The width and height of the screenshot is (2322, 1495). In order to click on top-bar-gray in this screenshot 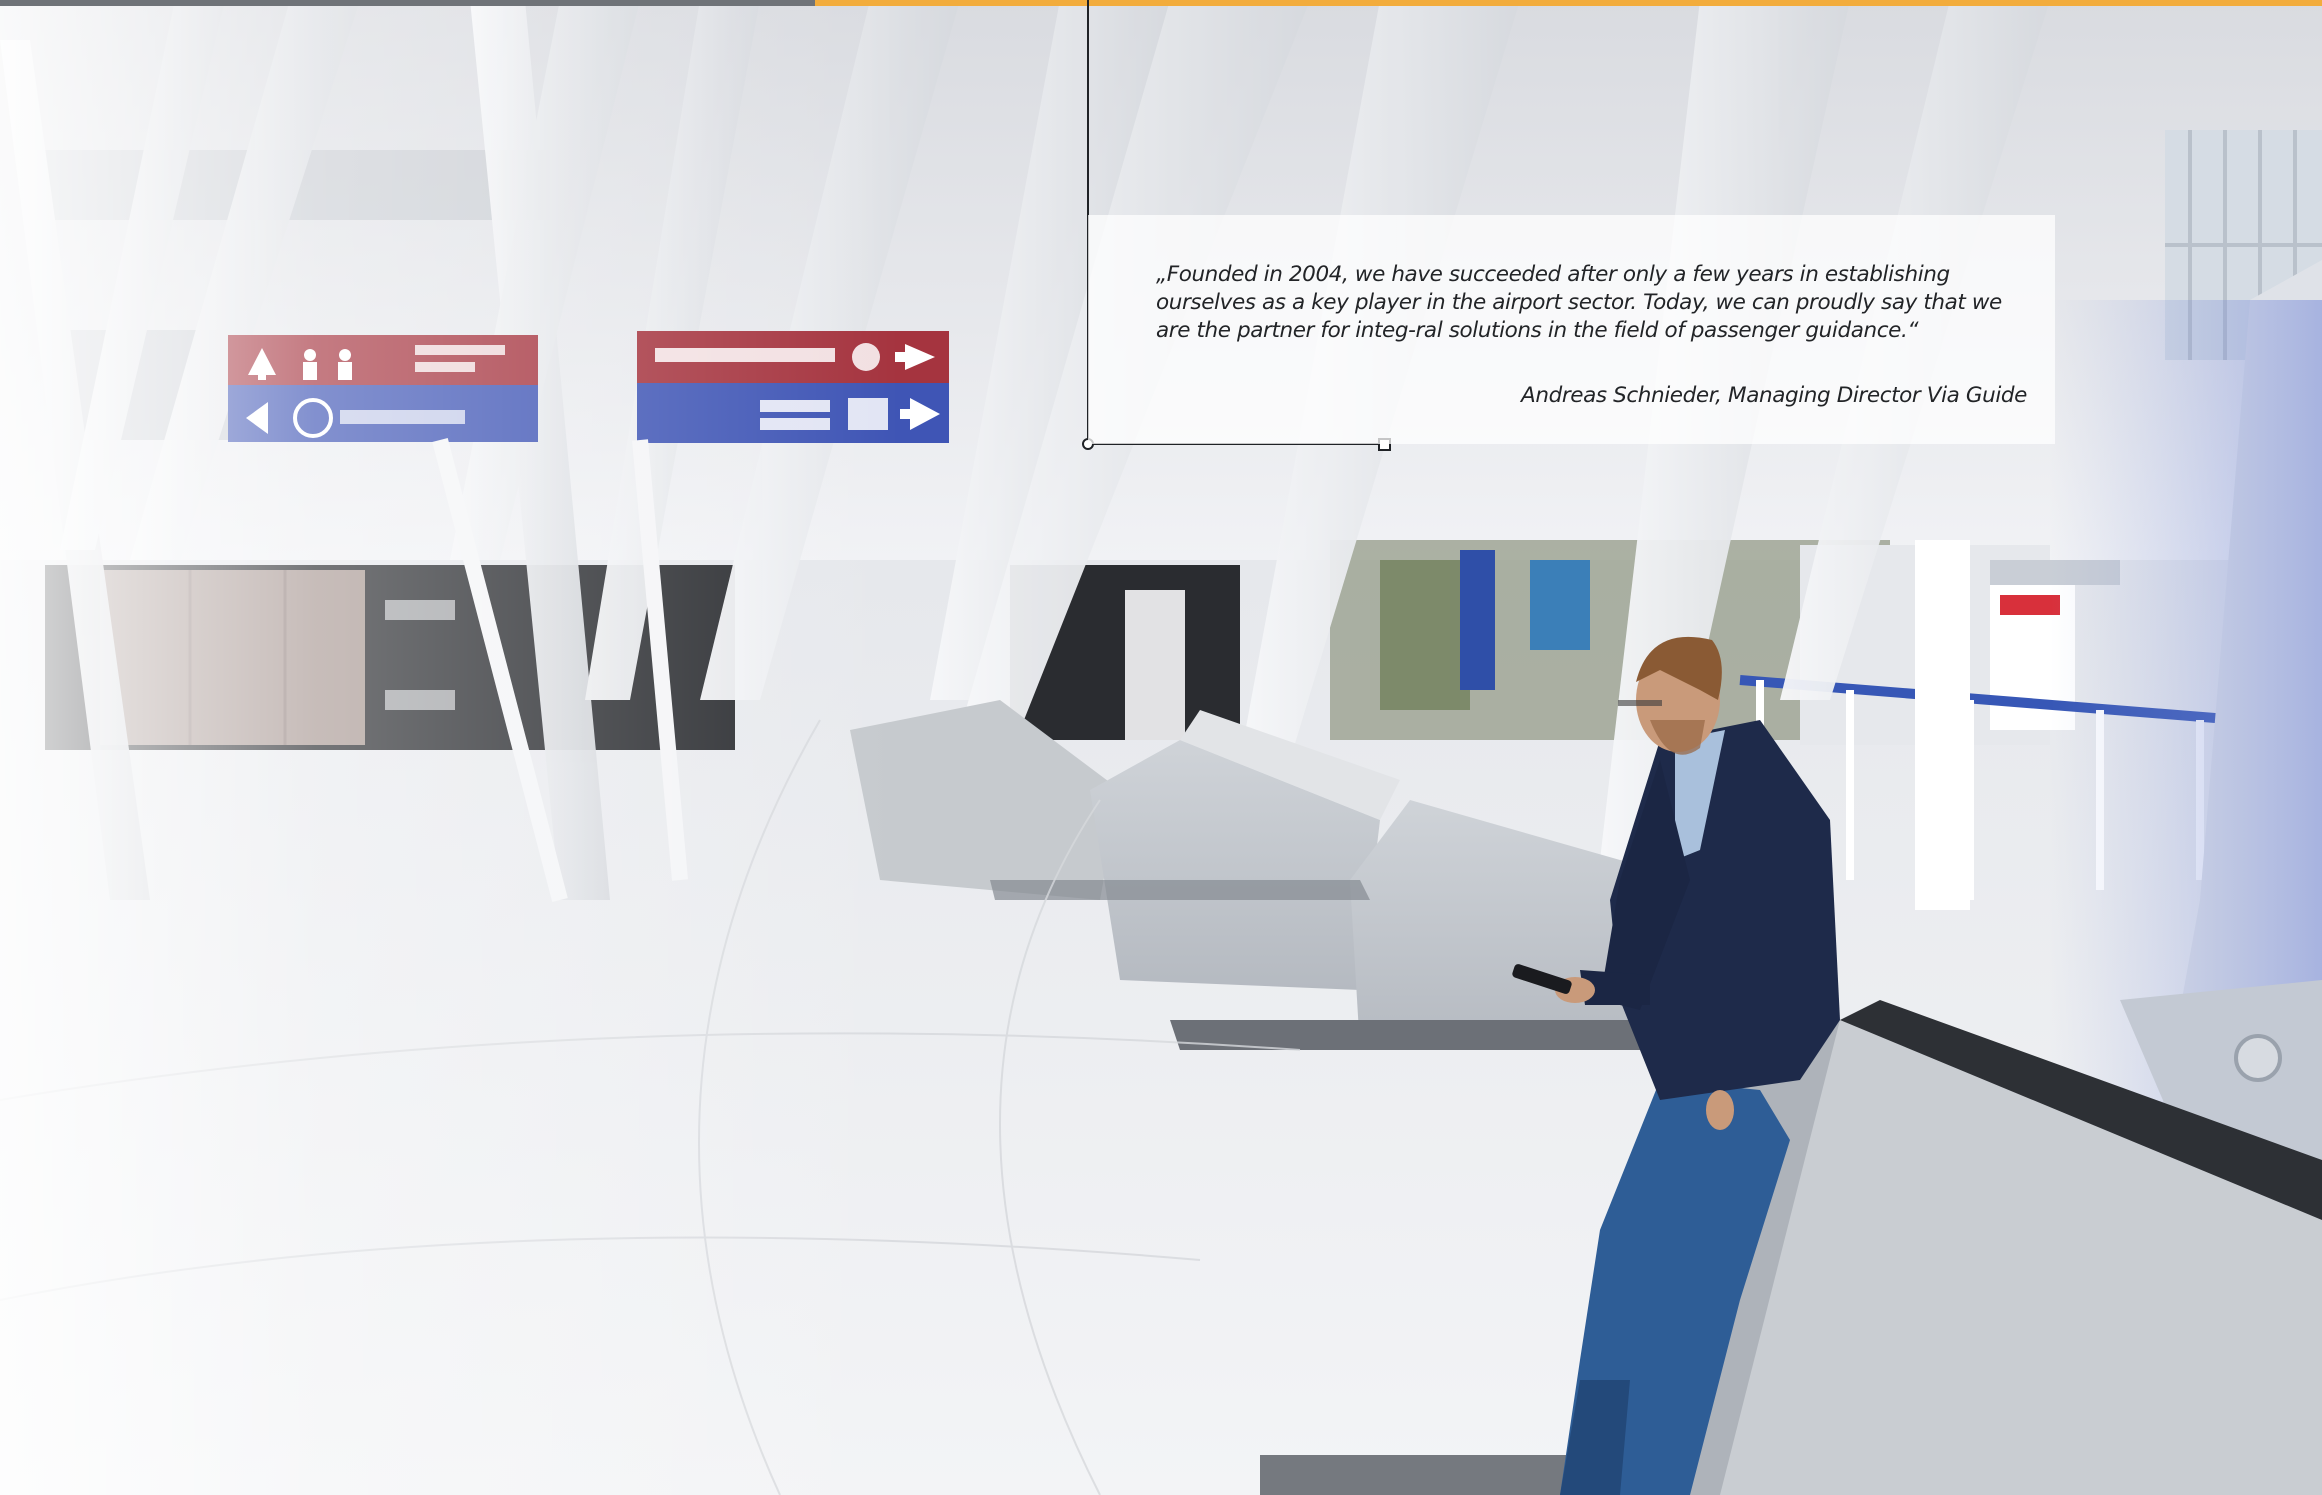, I will do `click(407, 3)`.